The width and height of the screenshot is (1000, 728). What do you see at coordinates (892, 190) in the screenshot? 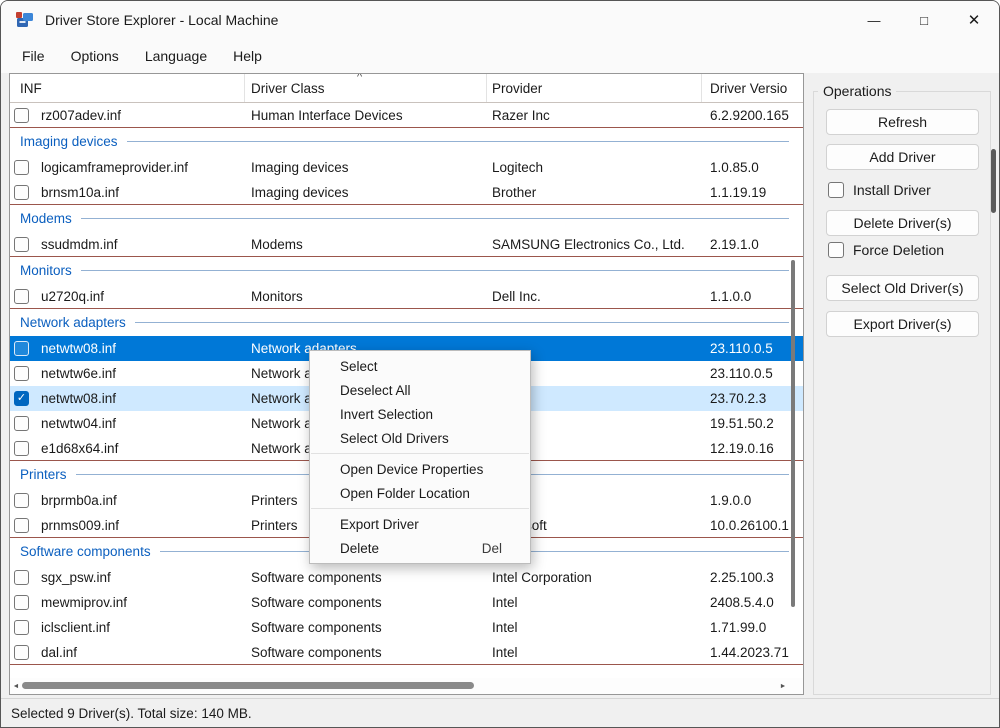
I see `install-driver-label: Install Driver` at bounding box center [892, 190].